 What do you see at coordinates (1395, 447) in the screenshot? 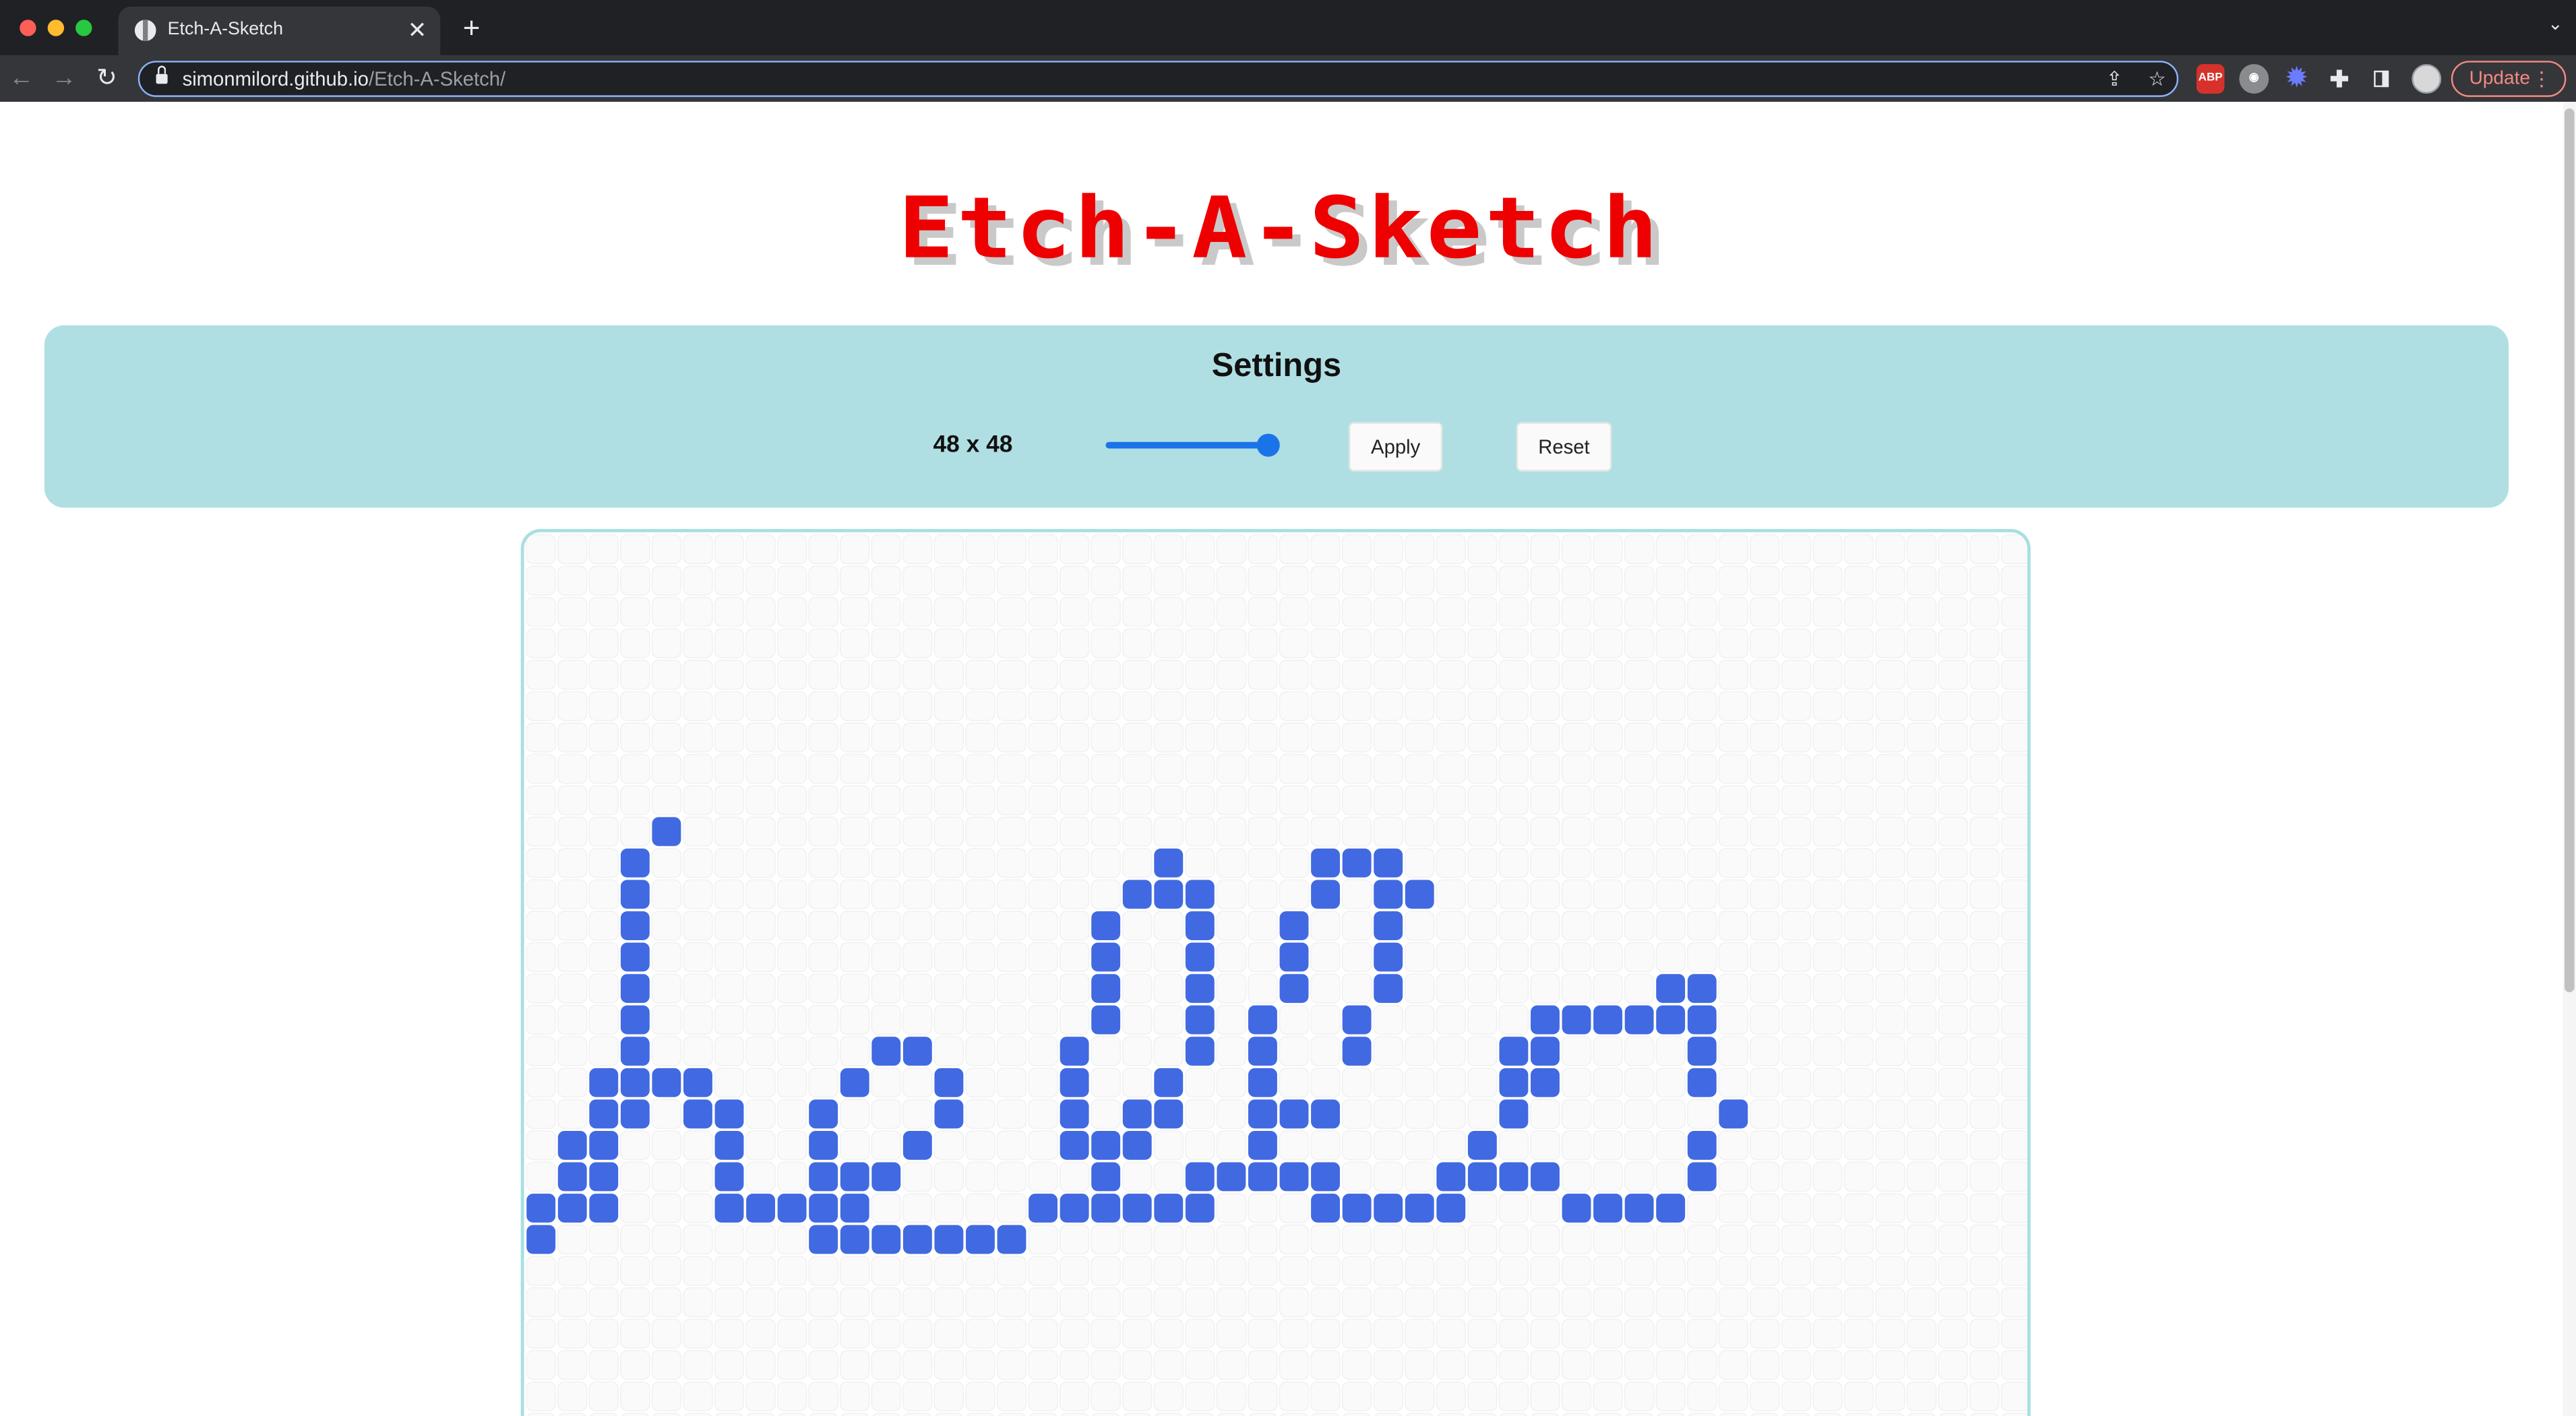
I see `apply-button: Apply` at bounding box center [1395, 447].